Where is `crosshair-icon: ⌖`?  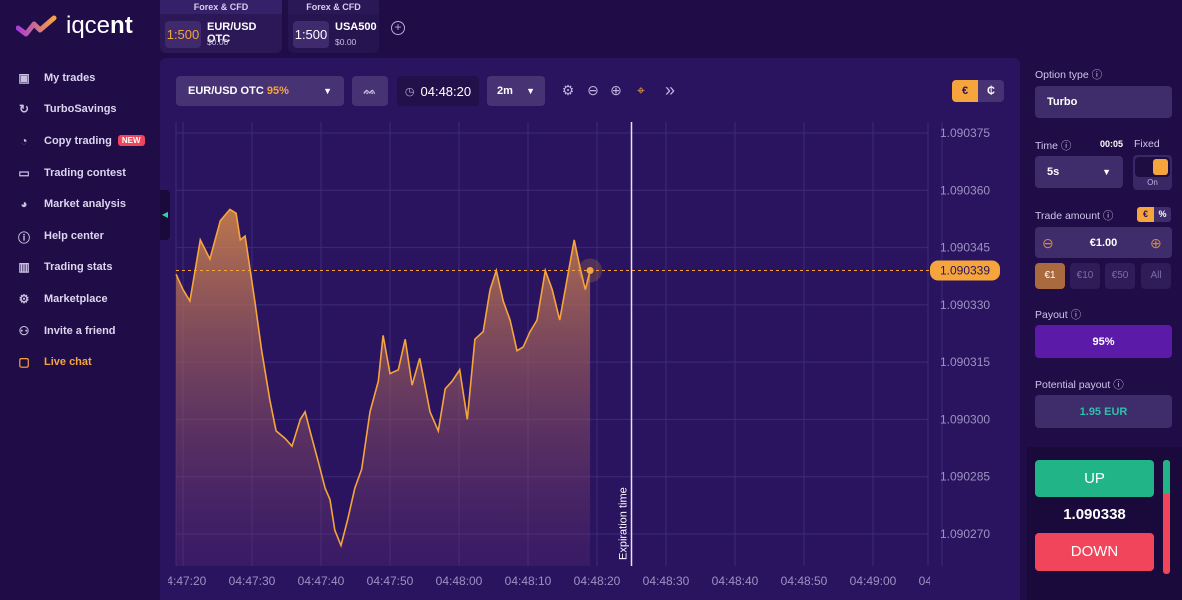 crosshair-icon: ⌖ is located at coordinates (641, 90).